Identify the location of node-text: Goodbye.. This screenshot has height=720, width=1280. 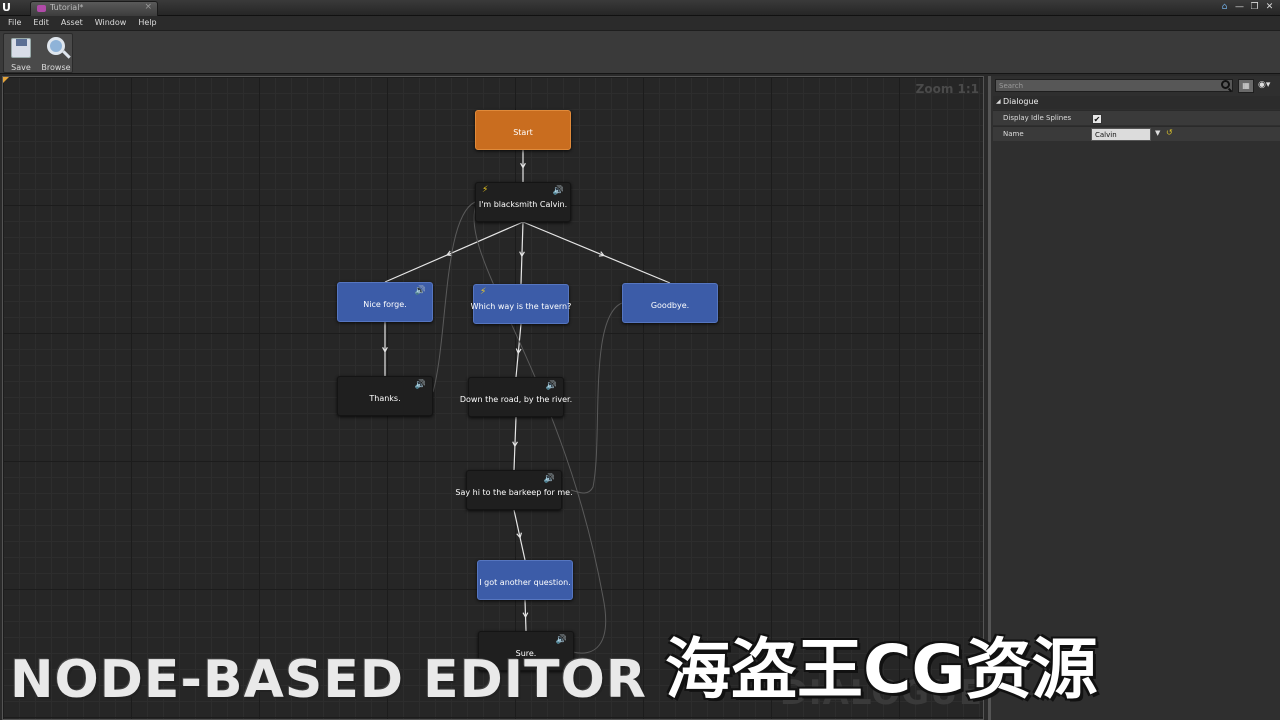
(670, 305).